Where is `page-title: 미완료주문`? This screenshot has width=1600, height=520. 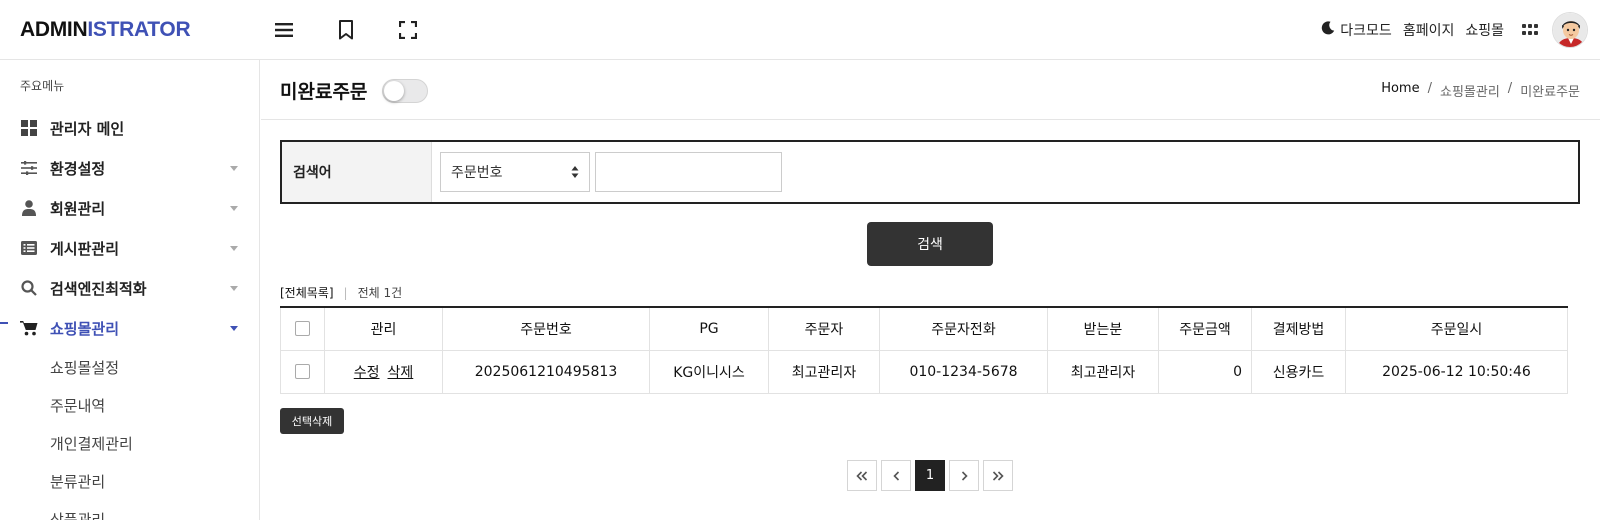
page-title: 미완료주문 is located at coordinates (324, 92).